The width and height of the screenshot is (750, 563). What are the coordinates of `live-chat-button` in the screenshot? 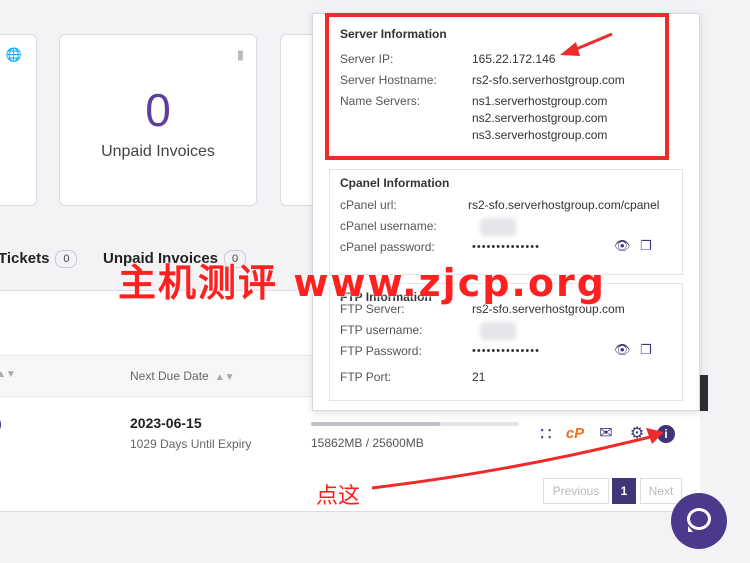 It's located at (699, 521).